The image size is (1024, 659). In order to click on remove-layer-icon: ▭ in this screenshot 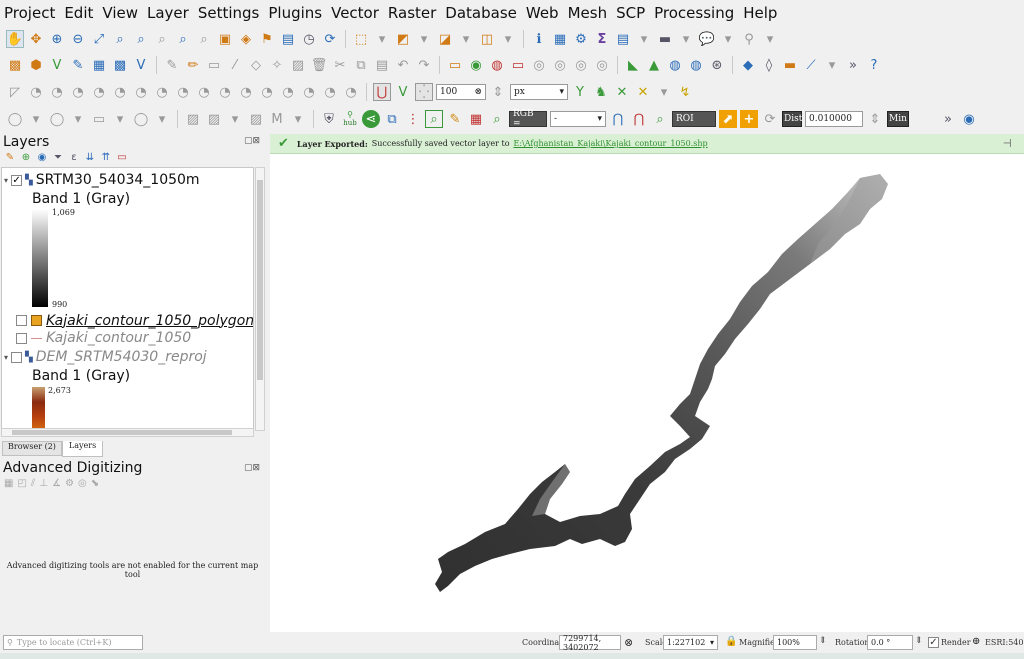, I will do `click(122, 157)`.